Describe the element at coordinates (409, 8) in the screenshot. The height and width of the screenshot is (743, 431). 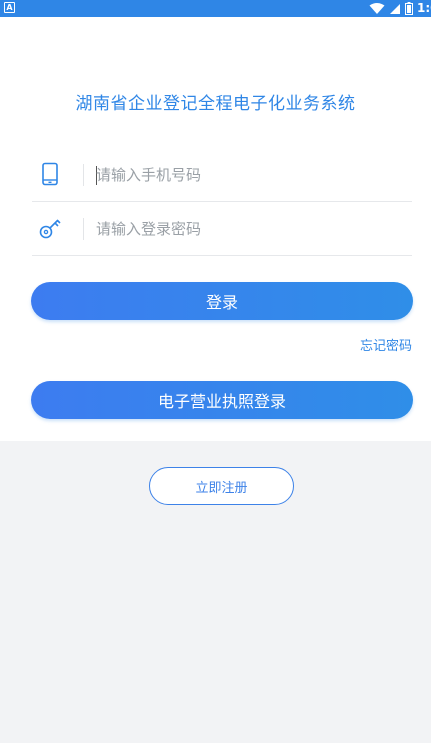
I see `battery-icon` at that location.